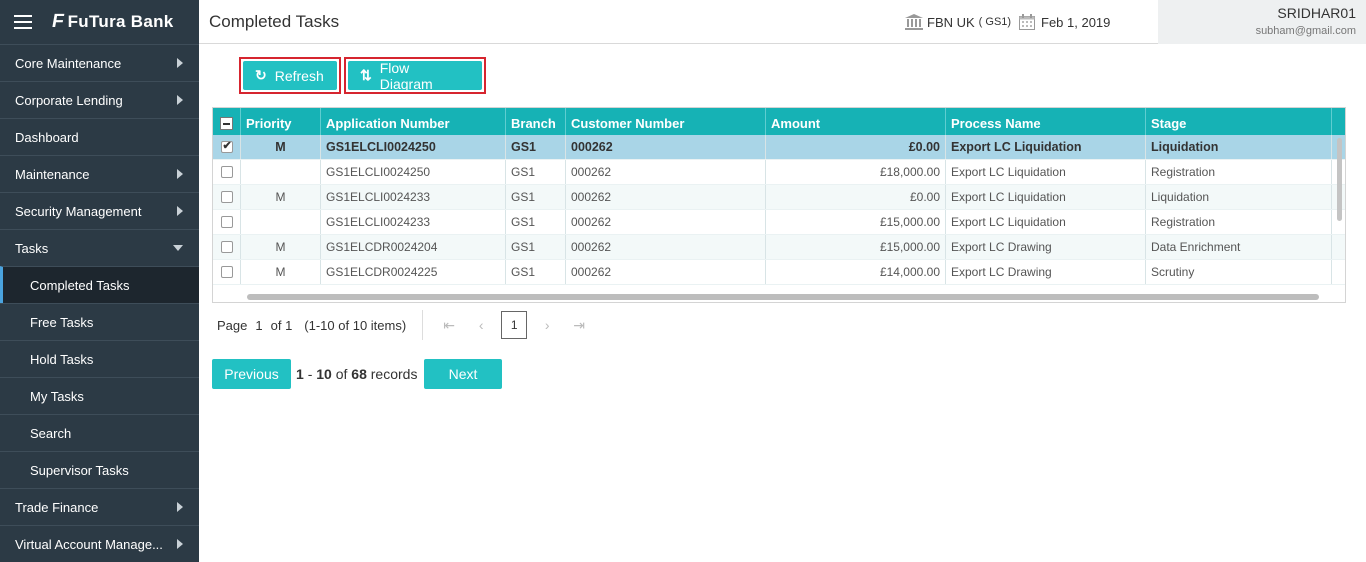  Describe the element at coordinates (23, 22) in the screenshot. I see `menu-icon` at that location.